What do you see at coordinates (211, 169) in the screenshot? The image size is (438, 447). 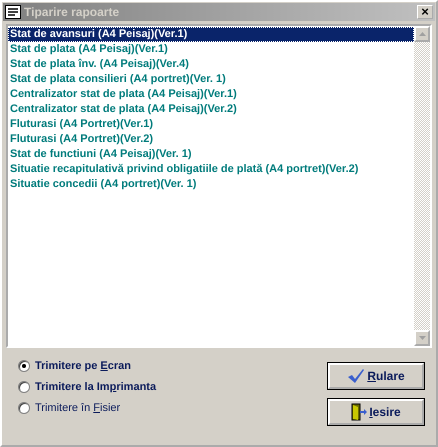 I see `report-item: Situatie recapitulativă privind obligatiile de plată (A4 portret)(Ver.2)` at bounding box center [211, 169].